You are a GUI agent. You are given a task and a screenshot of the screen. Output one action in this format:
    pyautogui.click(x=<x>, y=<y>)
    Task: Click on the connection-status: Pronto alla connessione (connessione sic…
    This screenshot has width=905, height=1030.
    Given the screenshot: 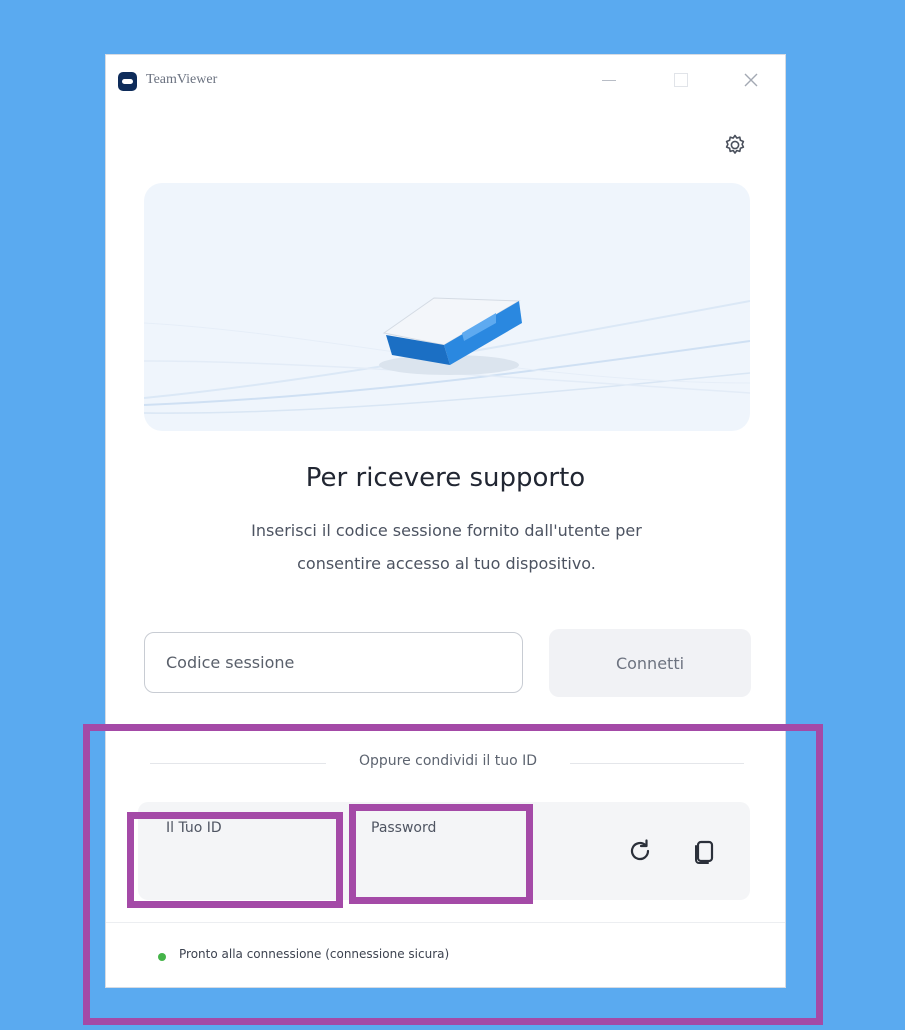 What is the action you would take?
    pyautogui.click(x=314, y=954)
    